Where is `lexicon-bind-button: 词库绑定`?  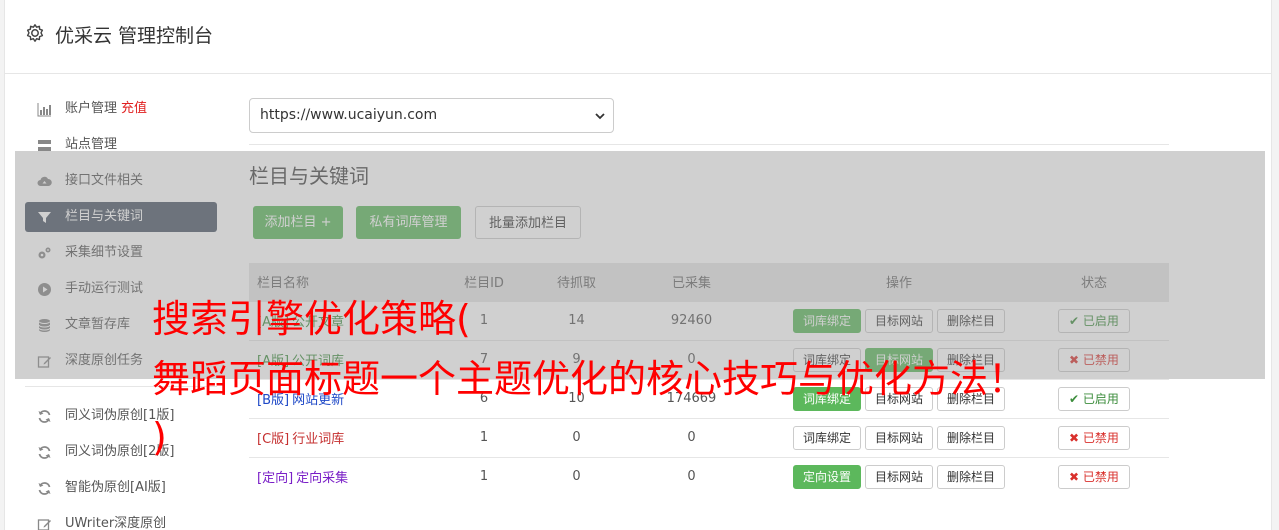
lexicon-bind-button: 词库绑定 is located at coordinates (826, 437).